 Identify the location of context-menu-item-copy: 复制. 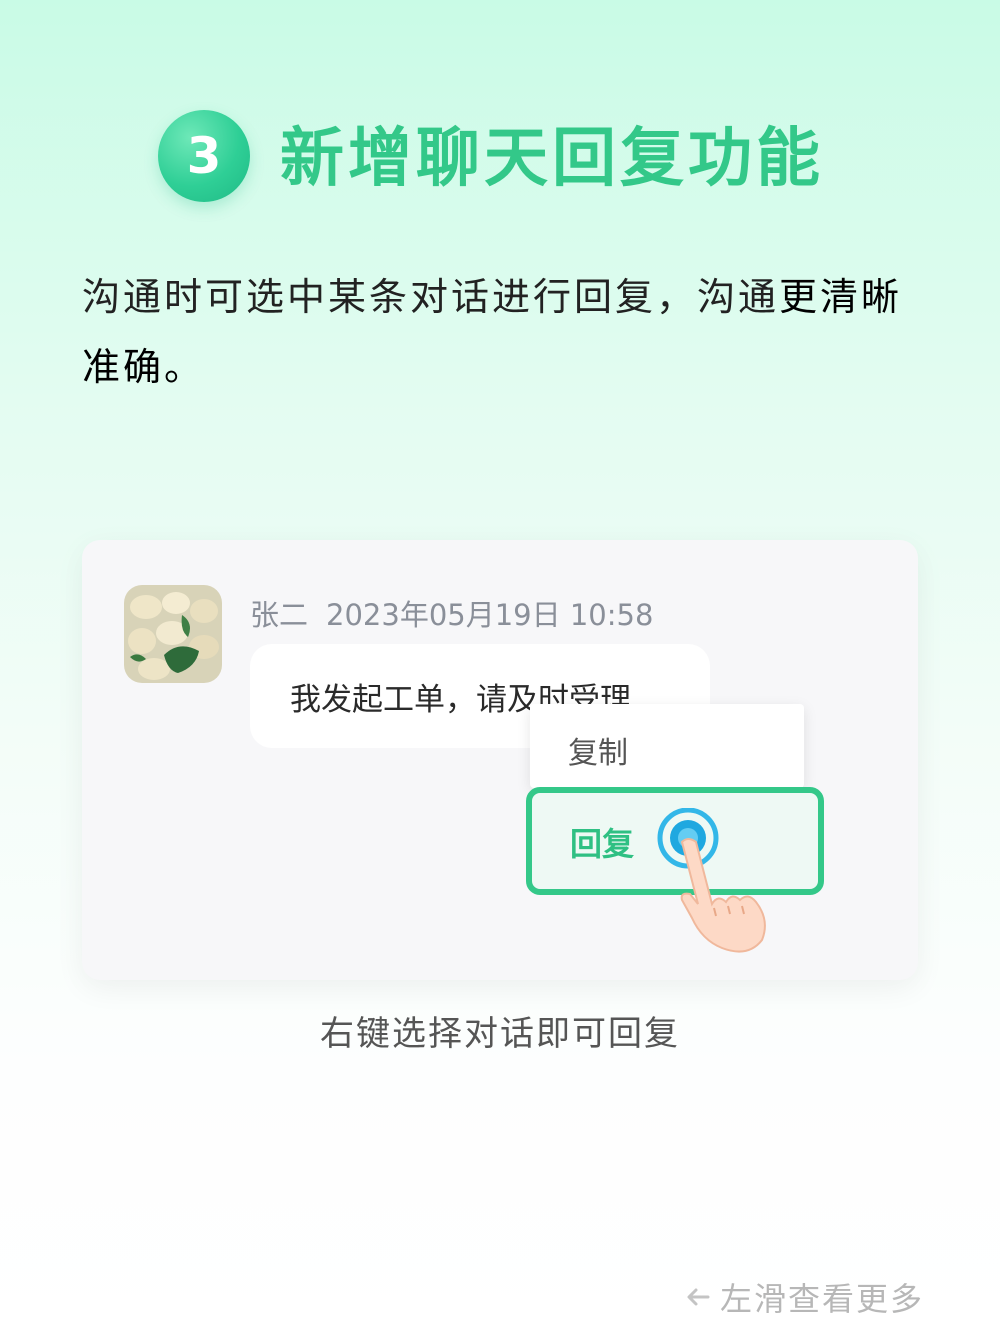
(667, 746).